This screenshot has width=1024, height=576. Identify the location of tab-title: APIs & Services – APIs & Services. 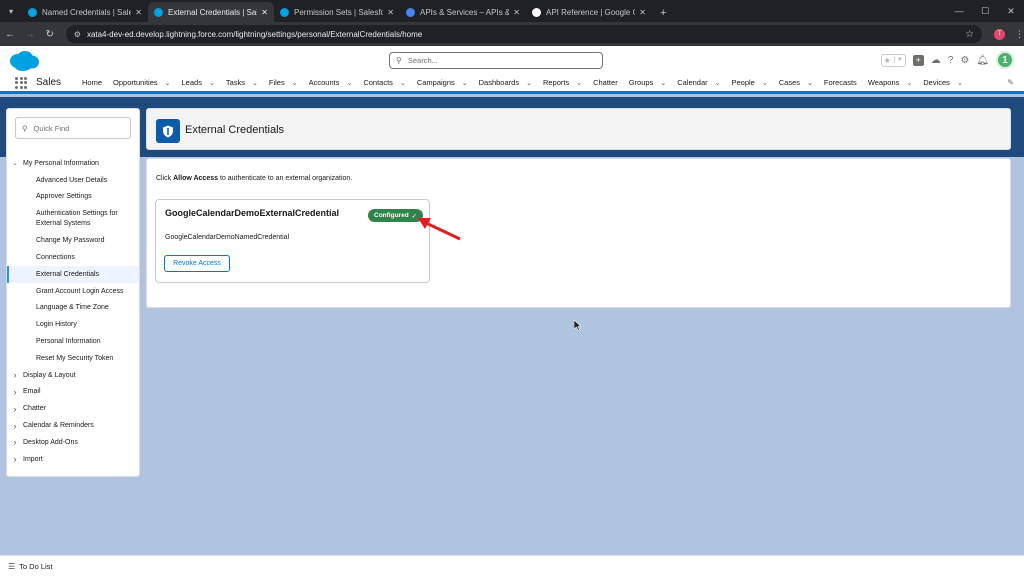
(464, 12).